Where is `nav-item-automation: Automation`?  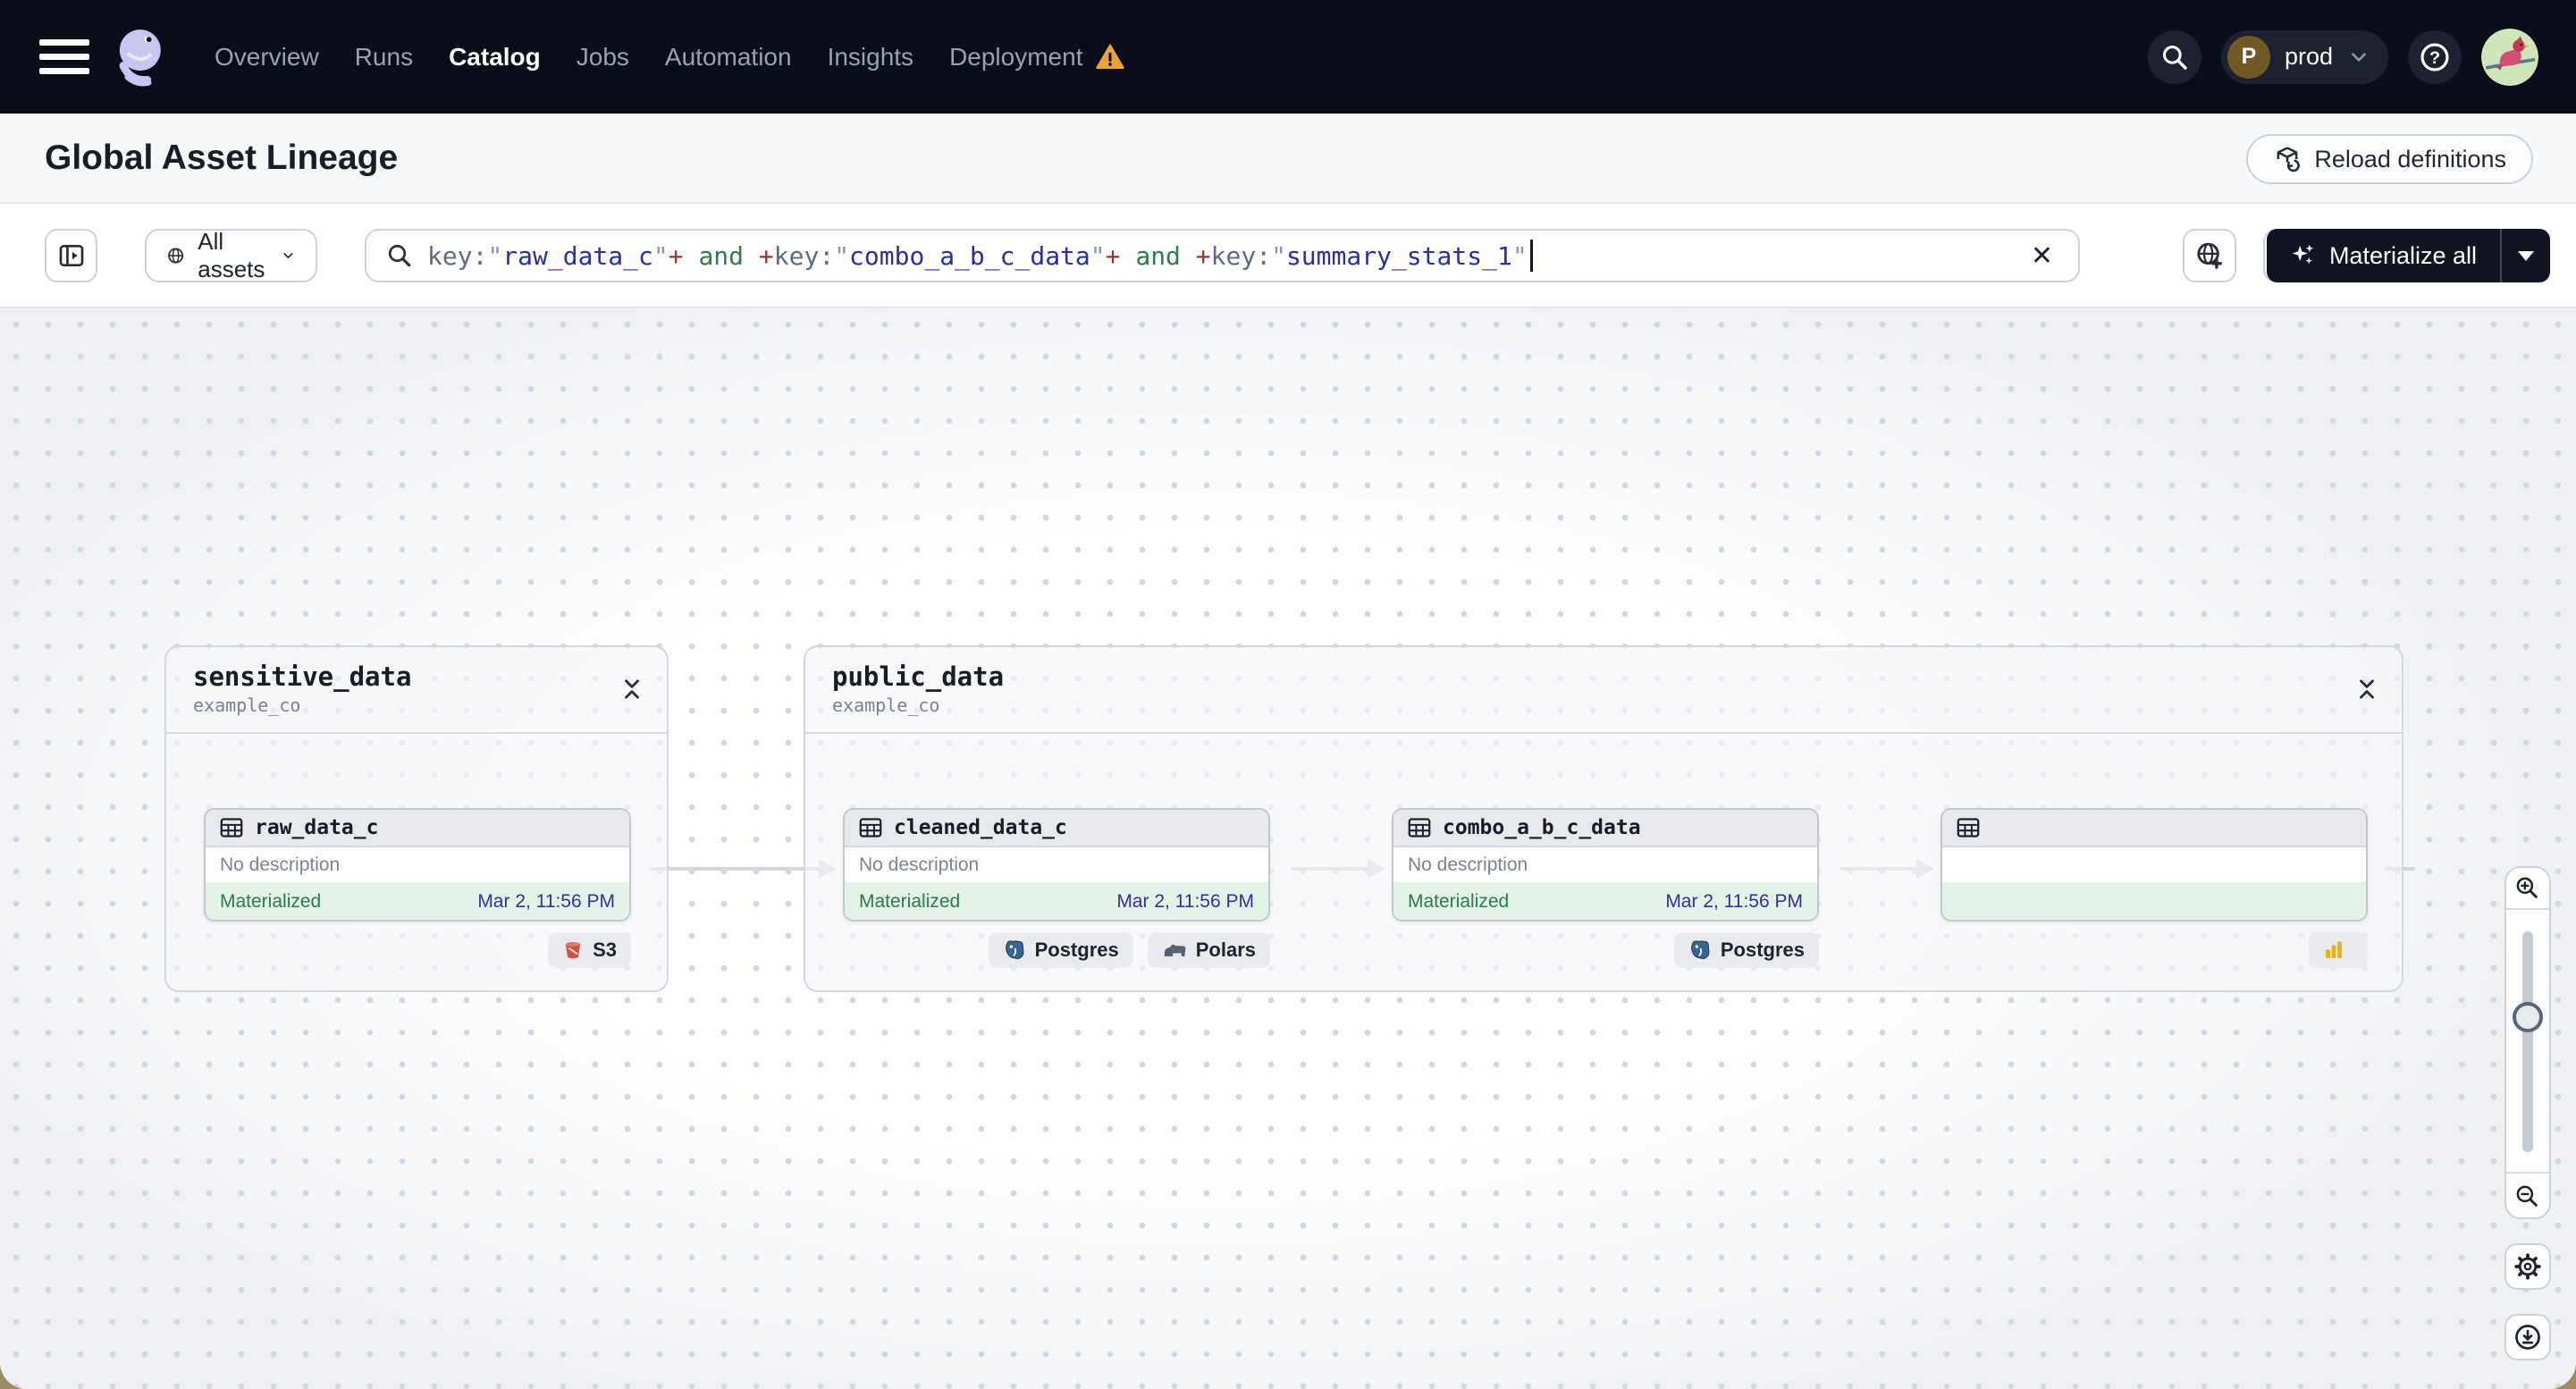
nav-item-automation: Automation is located at coordinates (729, 57).